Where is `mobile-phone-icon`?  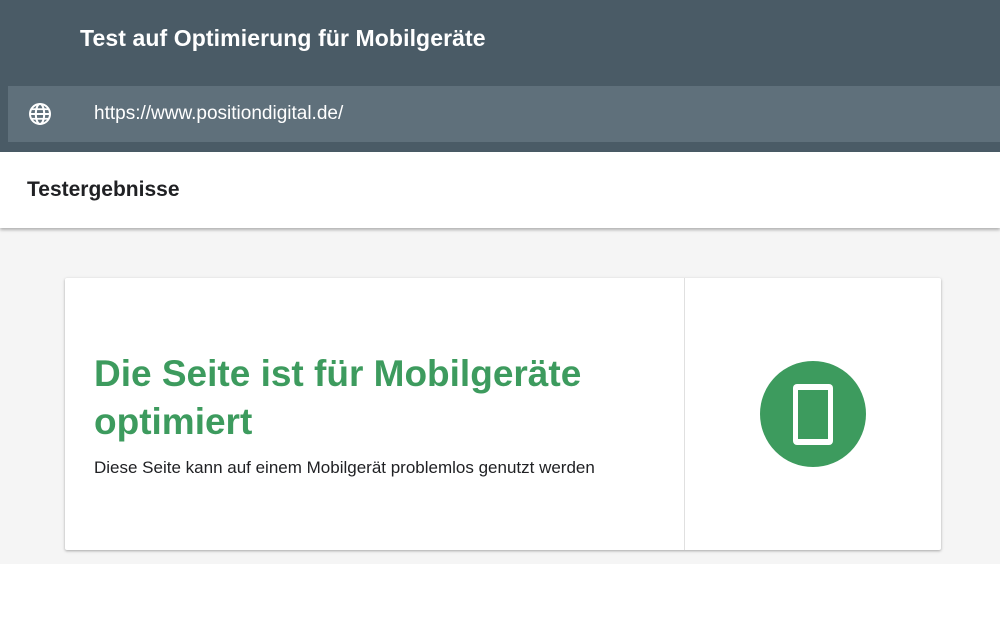 mobile-phone-icon is located at coordinates (813, 414).